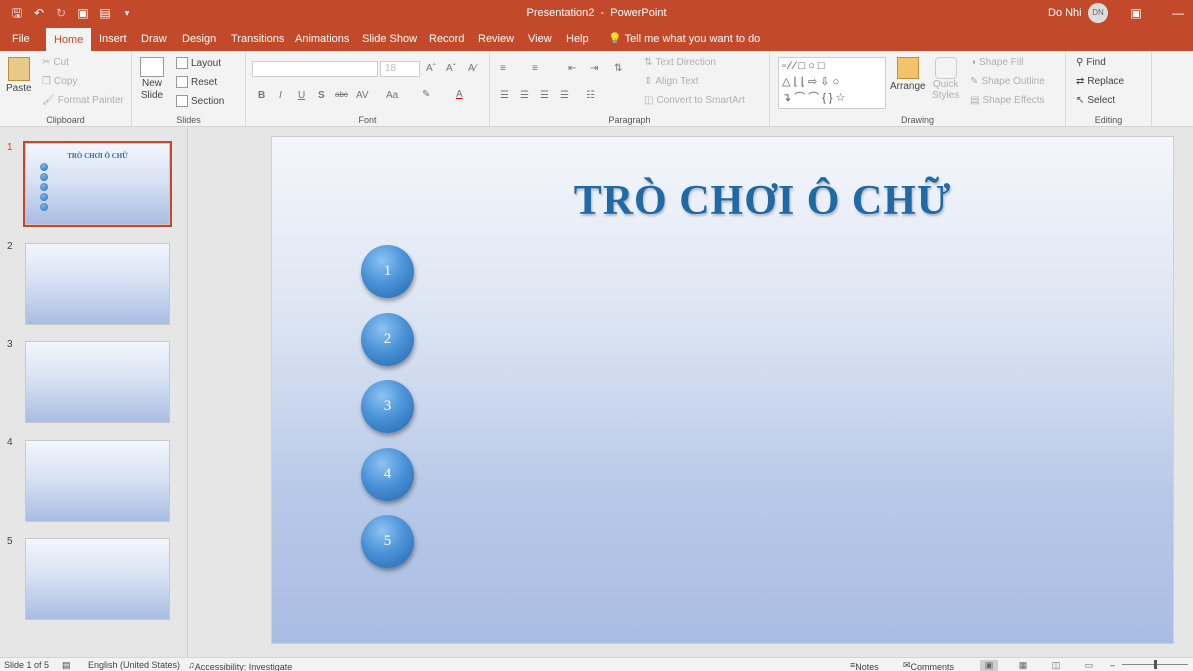 Image resolution: width=1193 pixels, height=671 pixels. I want to click on shape-outline-button: ✎ Shape Outline, so click(1007, 81).